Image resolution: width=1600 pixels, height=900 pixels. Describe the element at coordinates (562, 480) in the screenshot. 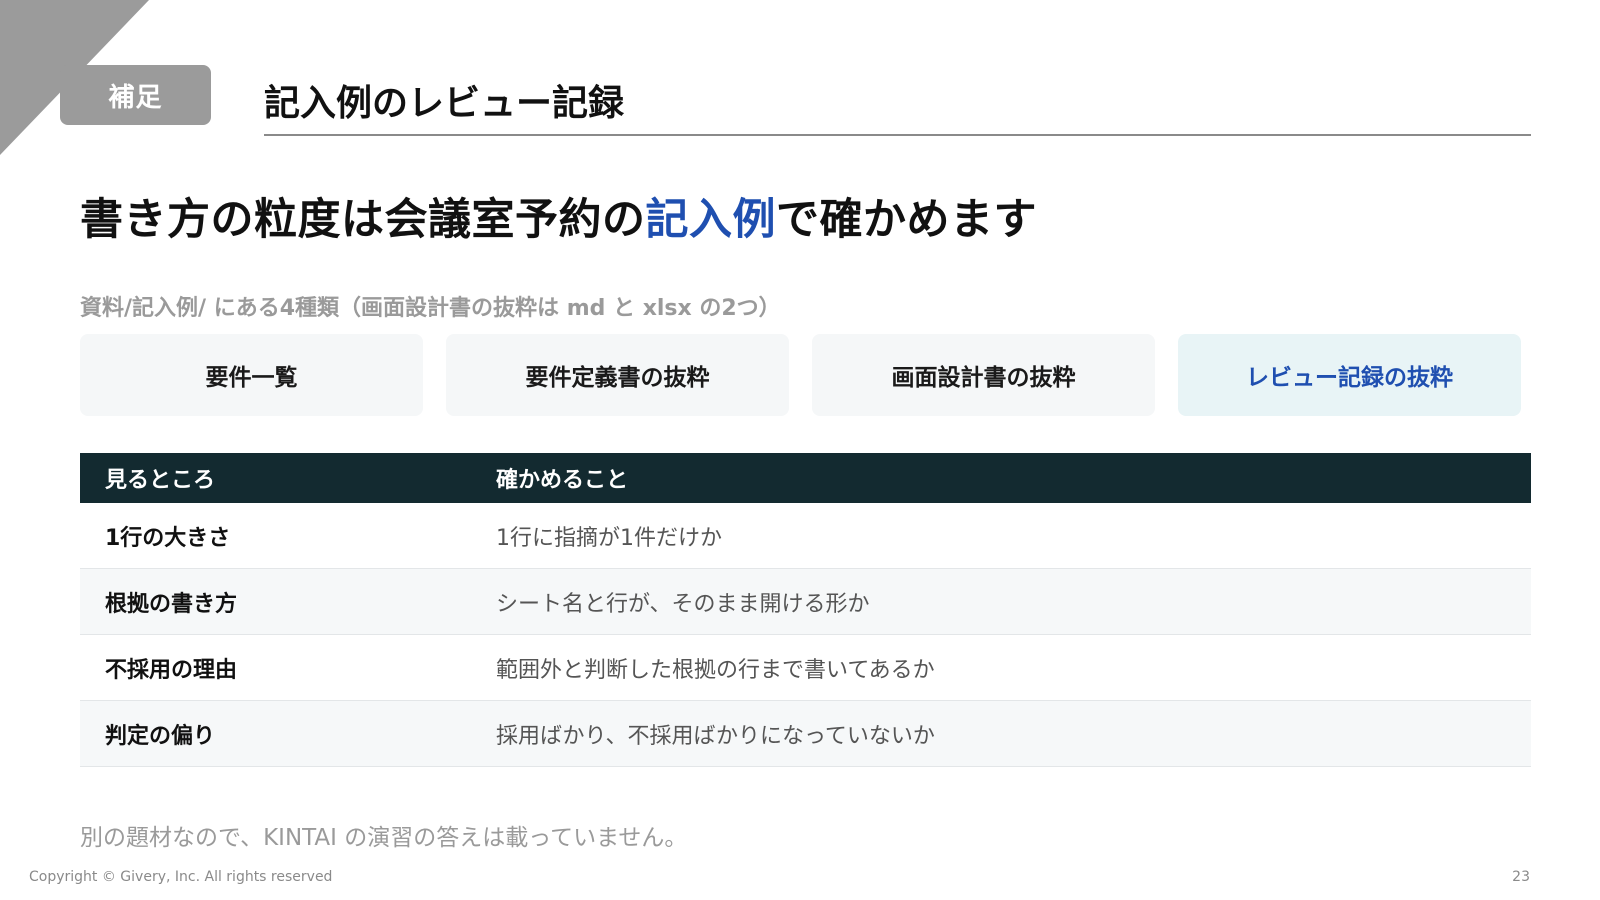

I see `header-what-to-check: 確かめること` at that location.